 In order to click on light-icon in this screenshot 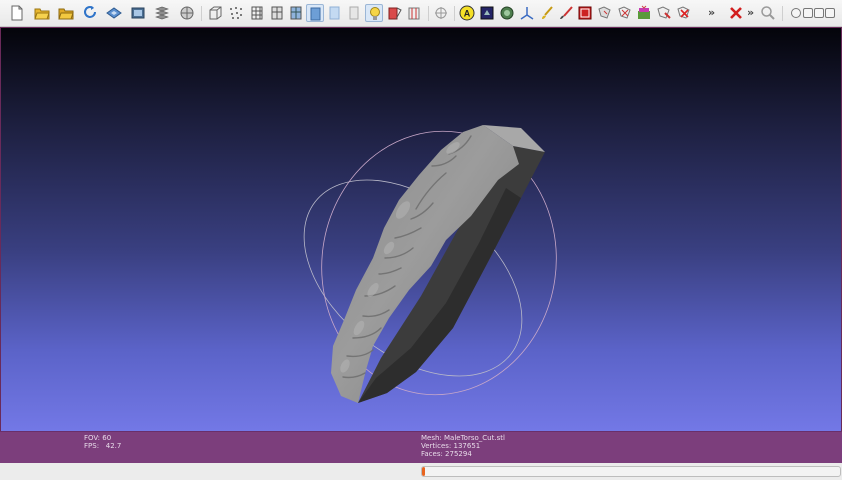, I will do `click(354, 13)`.